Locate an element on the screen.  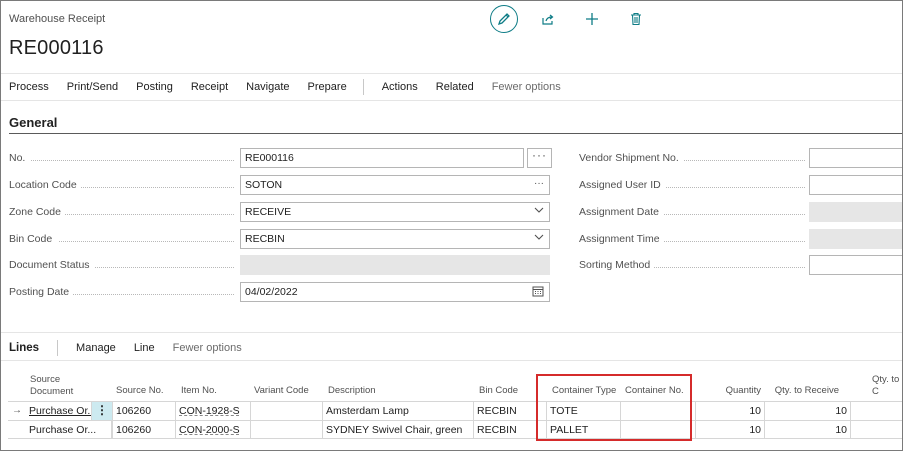
zone-code-select: RECEIVE is located at coordinates (395, 212).